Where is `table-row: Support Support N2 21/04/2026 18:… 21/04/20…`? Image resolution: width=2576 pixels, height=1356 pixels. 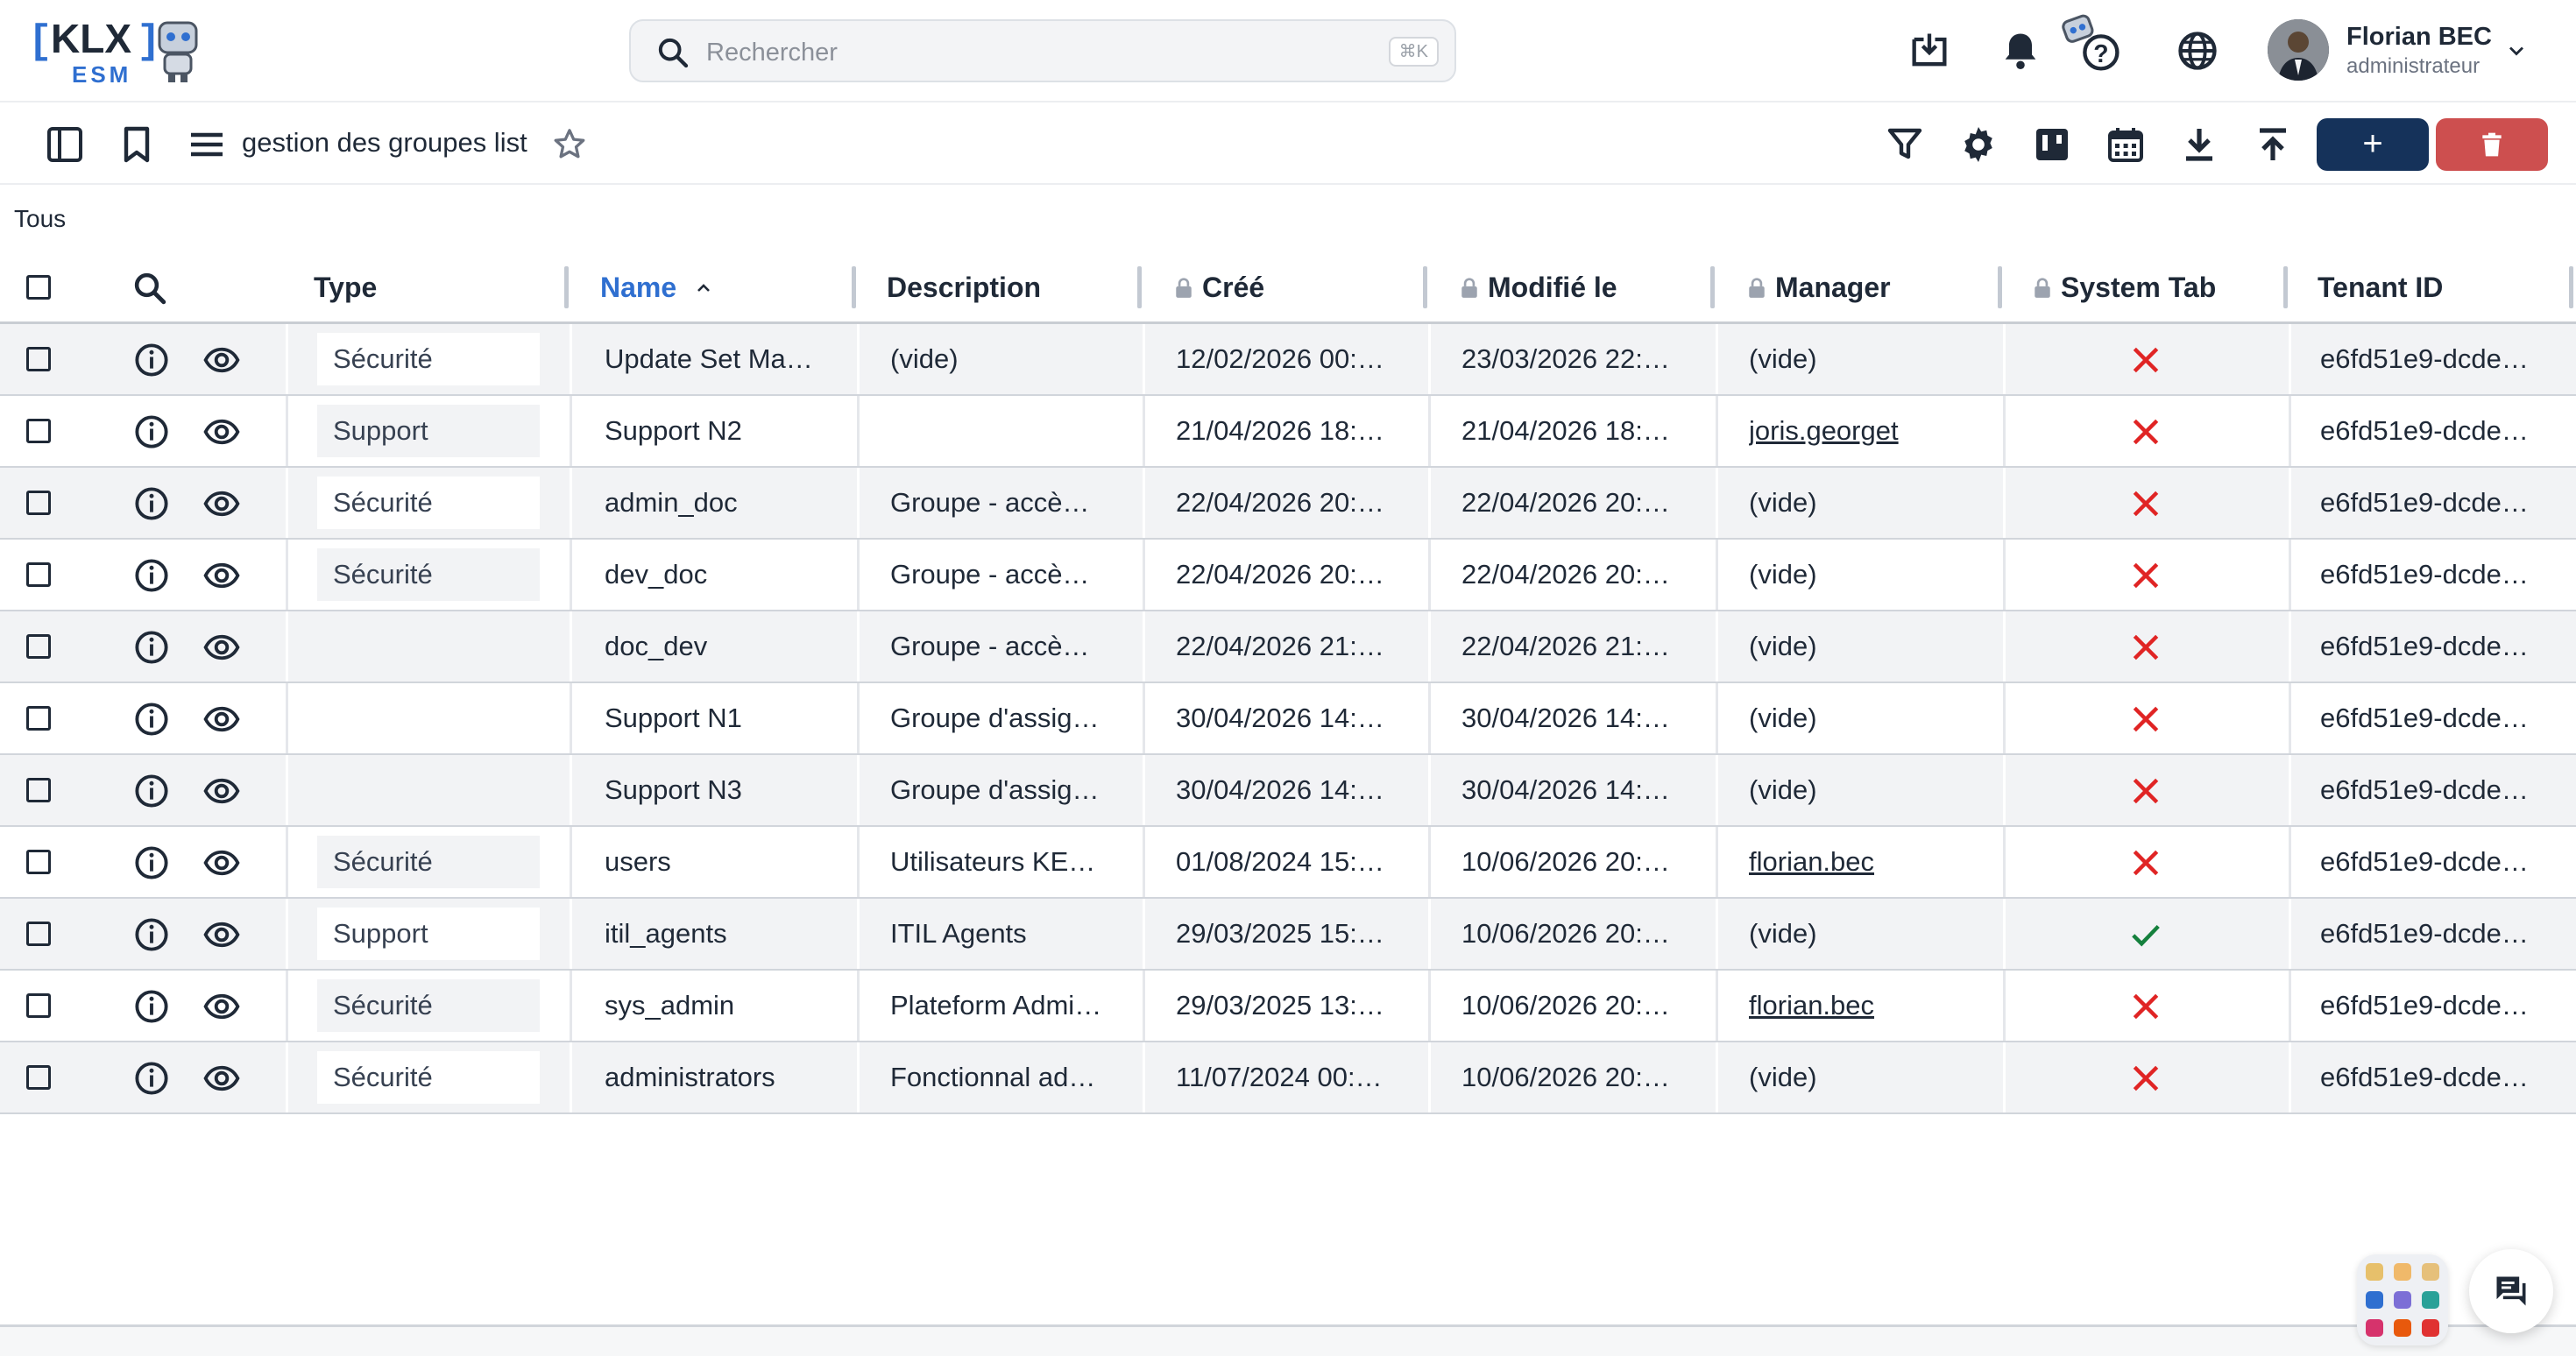 table-row: Support Support N2 21/04/2026 18:… 21/04/20… is located at coordinates (1288, 432).